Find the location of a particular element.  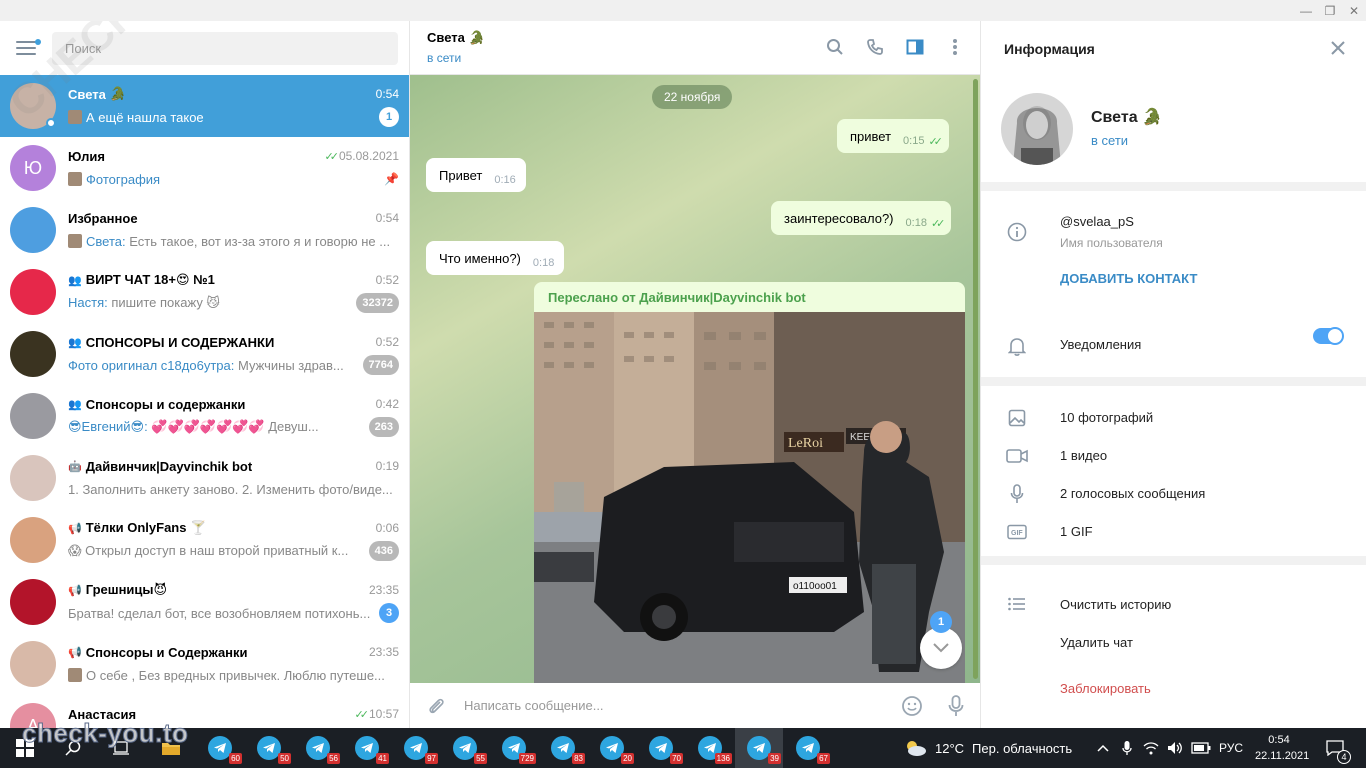

megaphone-icon: 📢 is located at coordinates (75, 590).